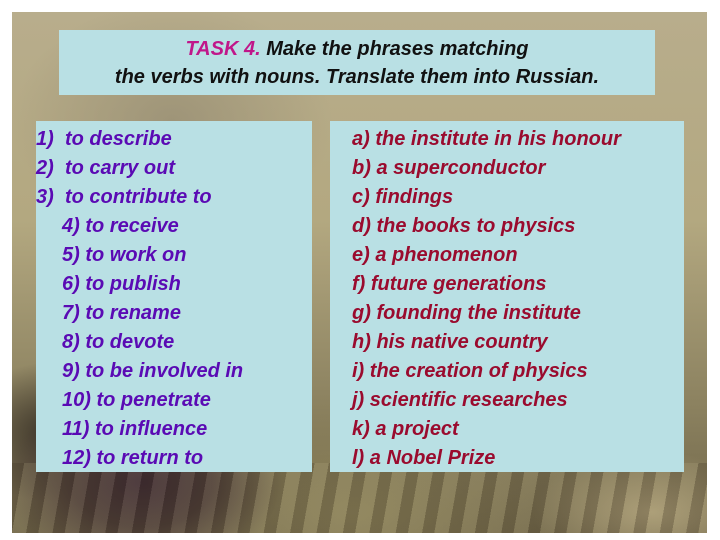  I want to click on verb-number: 6), so click(71, 284).